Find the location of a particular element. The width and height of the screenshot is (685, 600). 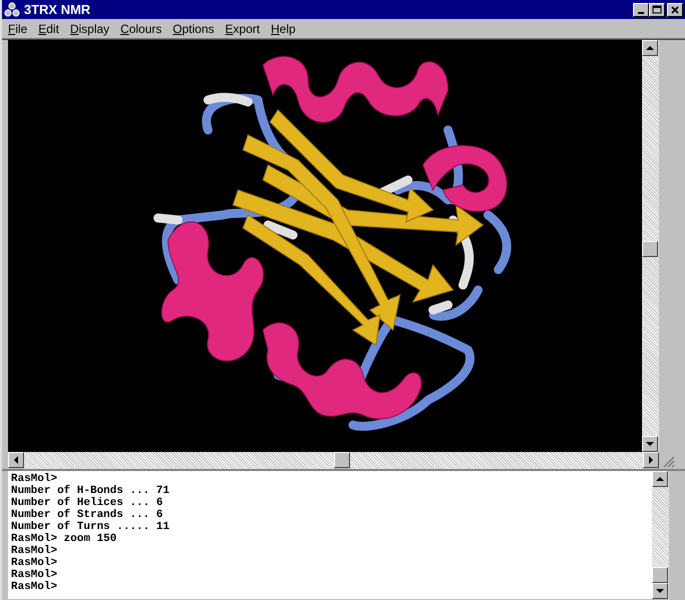

console-line: Number of Turns ..... 11 is located at coordinates (90, 527).